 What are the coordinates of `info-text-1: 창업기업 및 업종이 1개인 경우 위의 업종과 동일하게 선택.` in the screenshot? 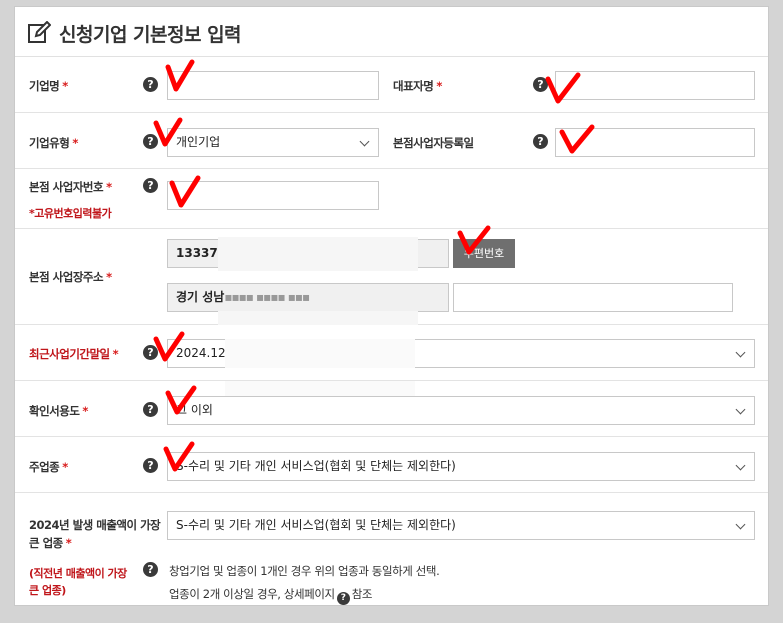 It's located at (304, 571).